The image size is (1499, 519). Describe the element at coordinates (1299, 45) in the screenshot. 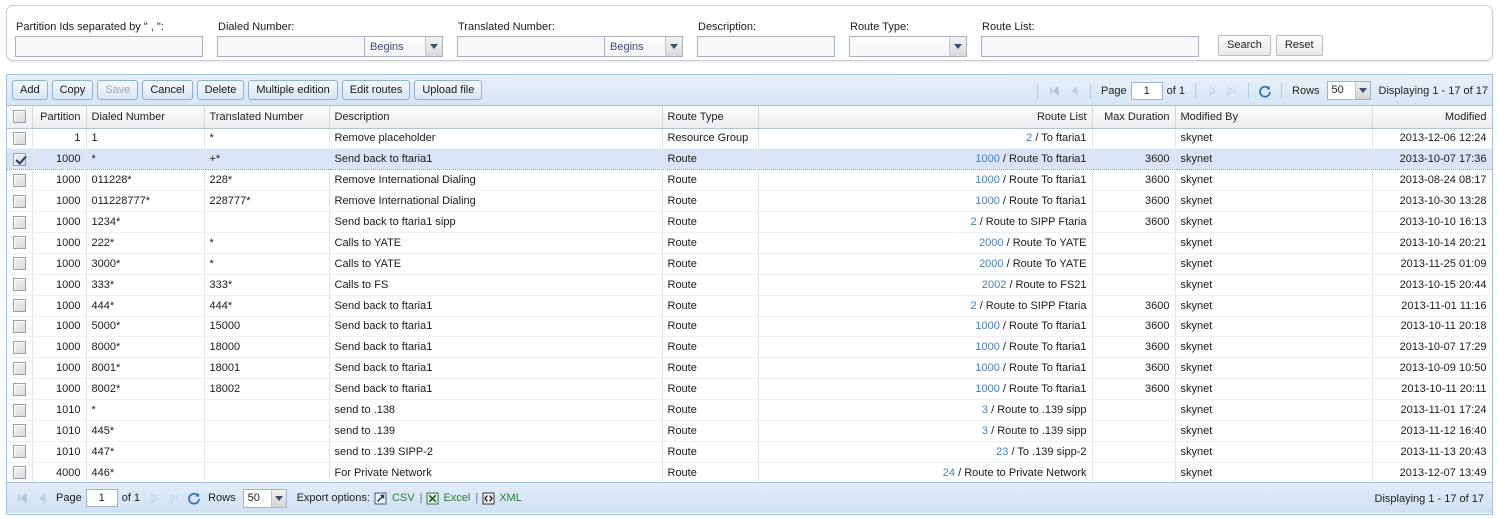

I see `reset-button: Reset` at that location.